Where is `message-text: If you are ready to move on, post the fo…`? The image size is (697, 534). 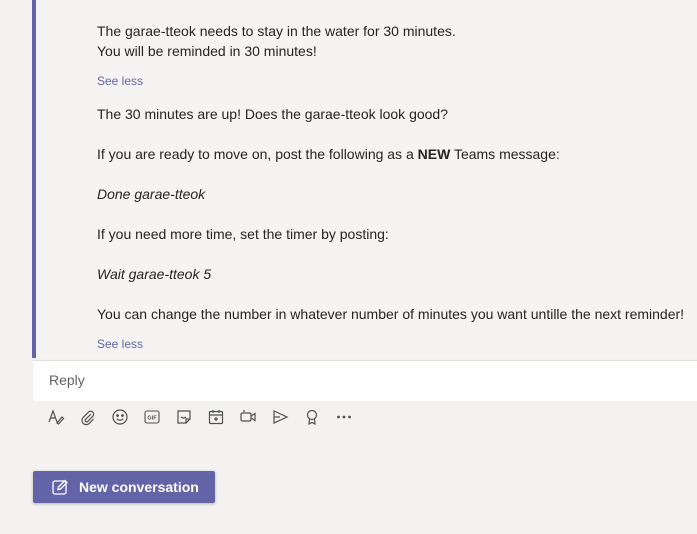 message-text: If you are ready to move on, post the fo… is located at coordinates (328, 154).